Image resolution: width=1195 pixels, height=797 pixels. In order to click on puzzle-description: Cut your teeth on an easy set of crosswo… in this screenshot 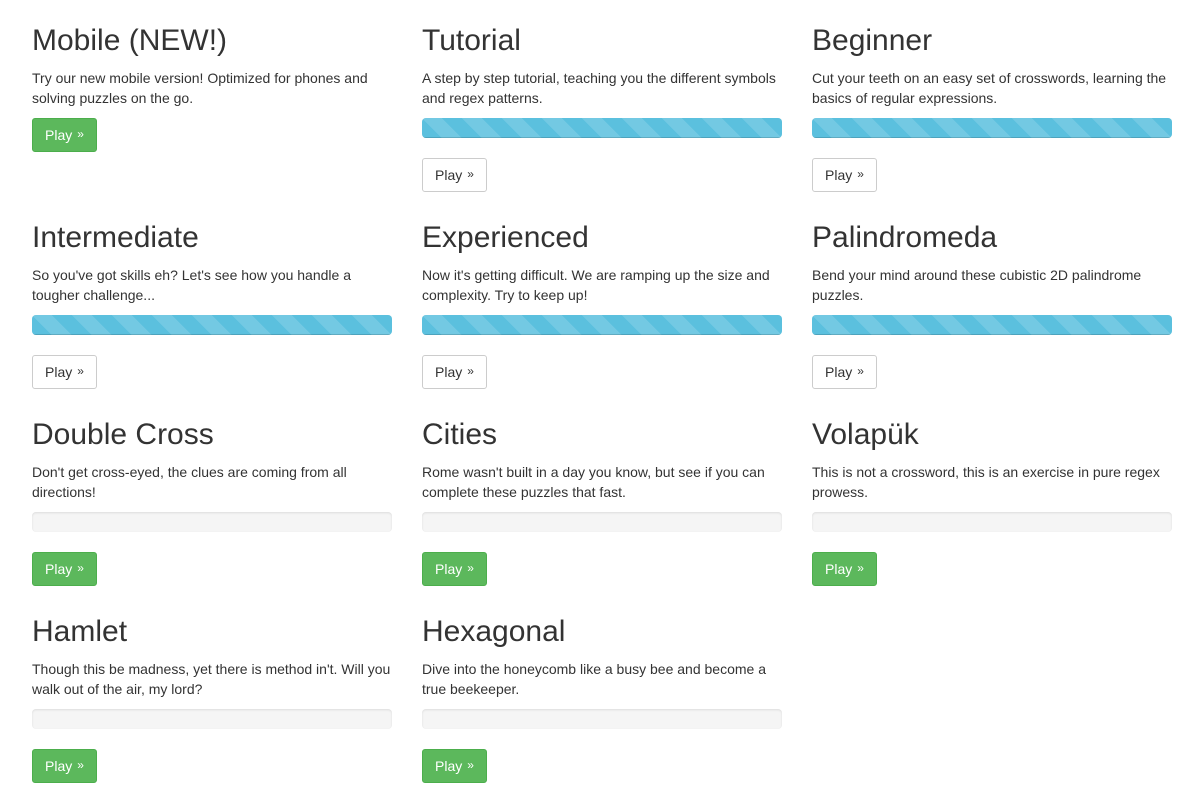, I will do `click(989, 88)`.